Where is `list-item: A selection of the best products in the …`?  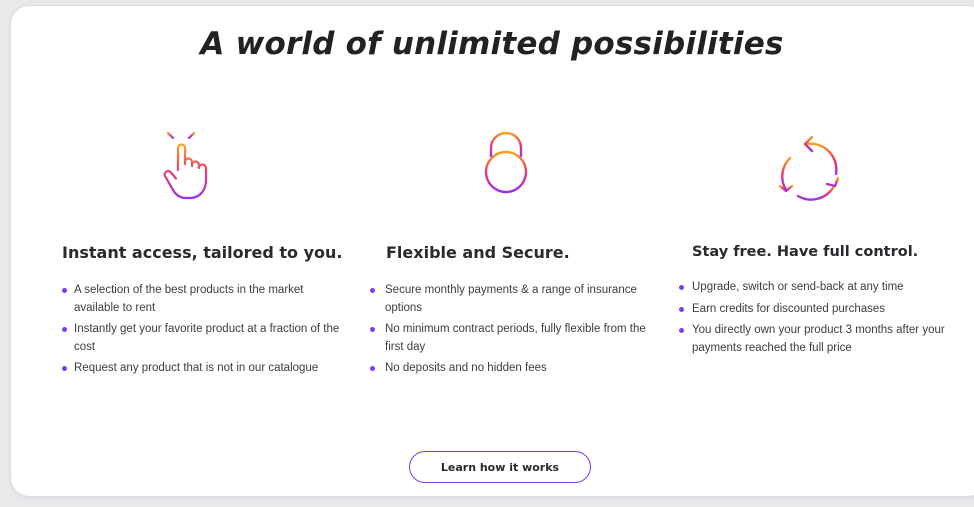 list-item: A selection of the best products in the … is located at coordinates (207, 299).